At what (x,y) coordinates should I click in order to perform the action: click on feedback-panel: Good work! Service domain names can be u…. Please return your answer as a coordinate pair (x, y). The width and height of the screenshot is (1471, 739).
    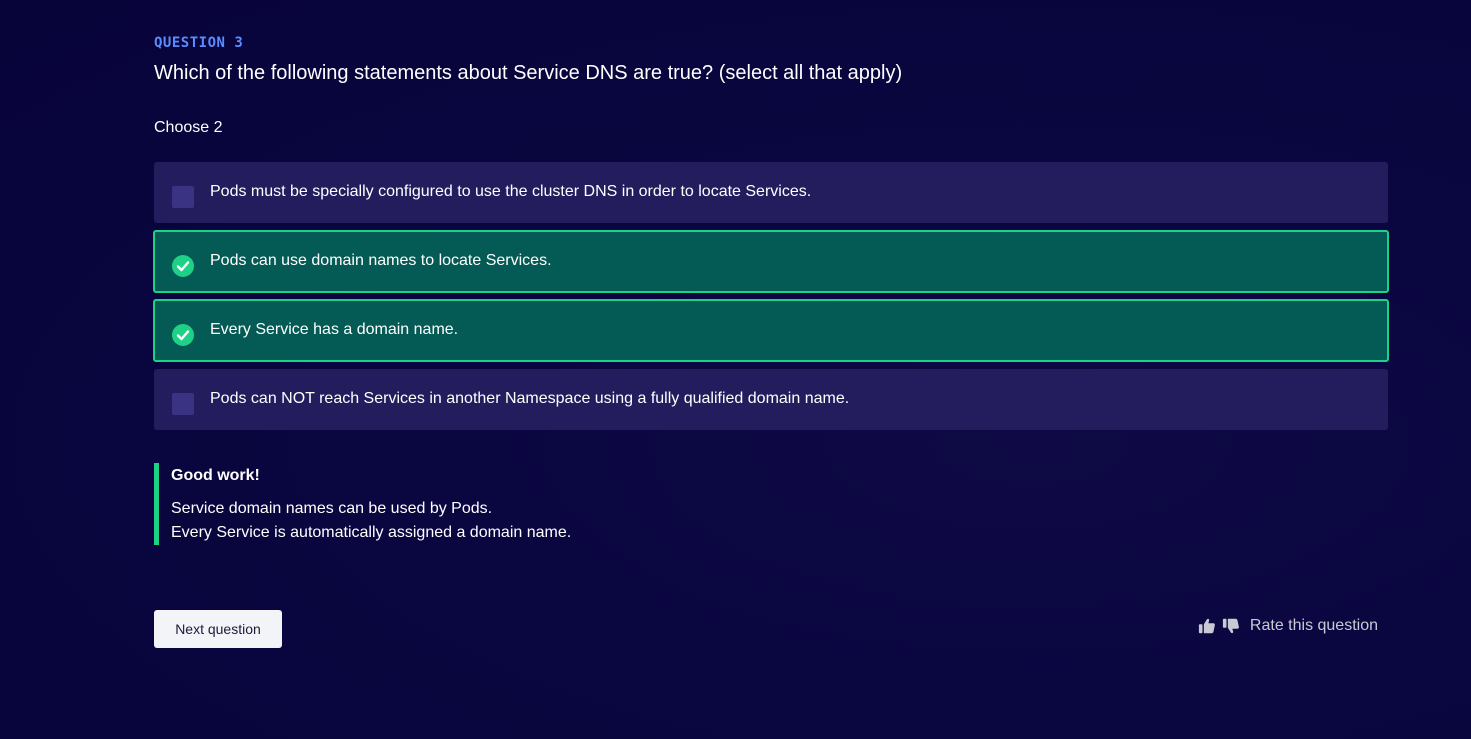
    Looking at the image, I should click on (454, 504).